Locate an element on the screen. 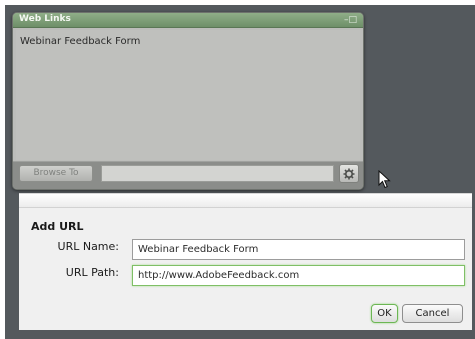  ok-button: OK is located at coordinates (384, 313).